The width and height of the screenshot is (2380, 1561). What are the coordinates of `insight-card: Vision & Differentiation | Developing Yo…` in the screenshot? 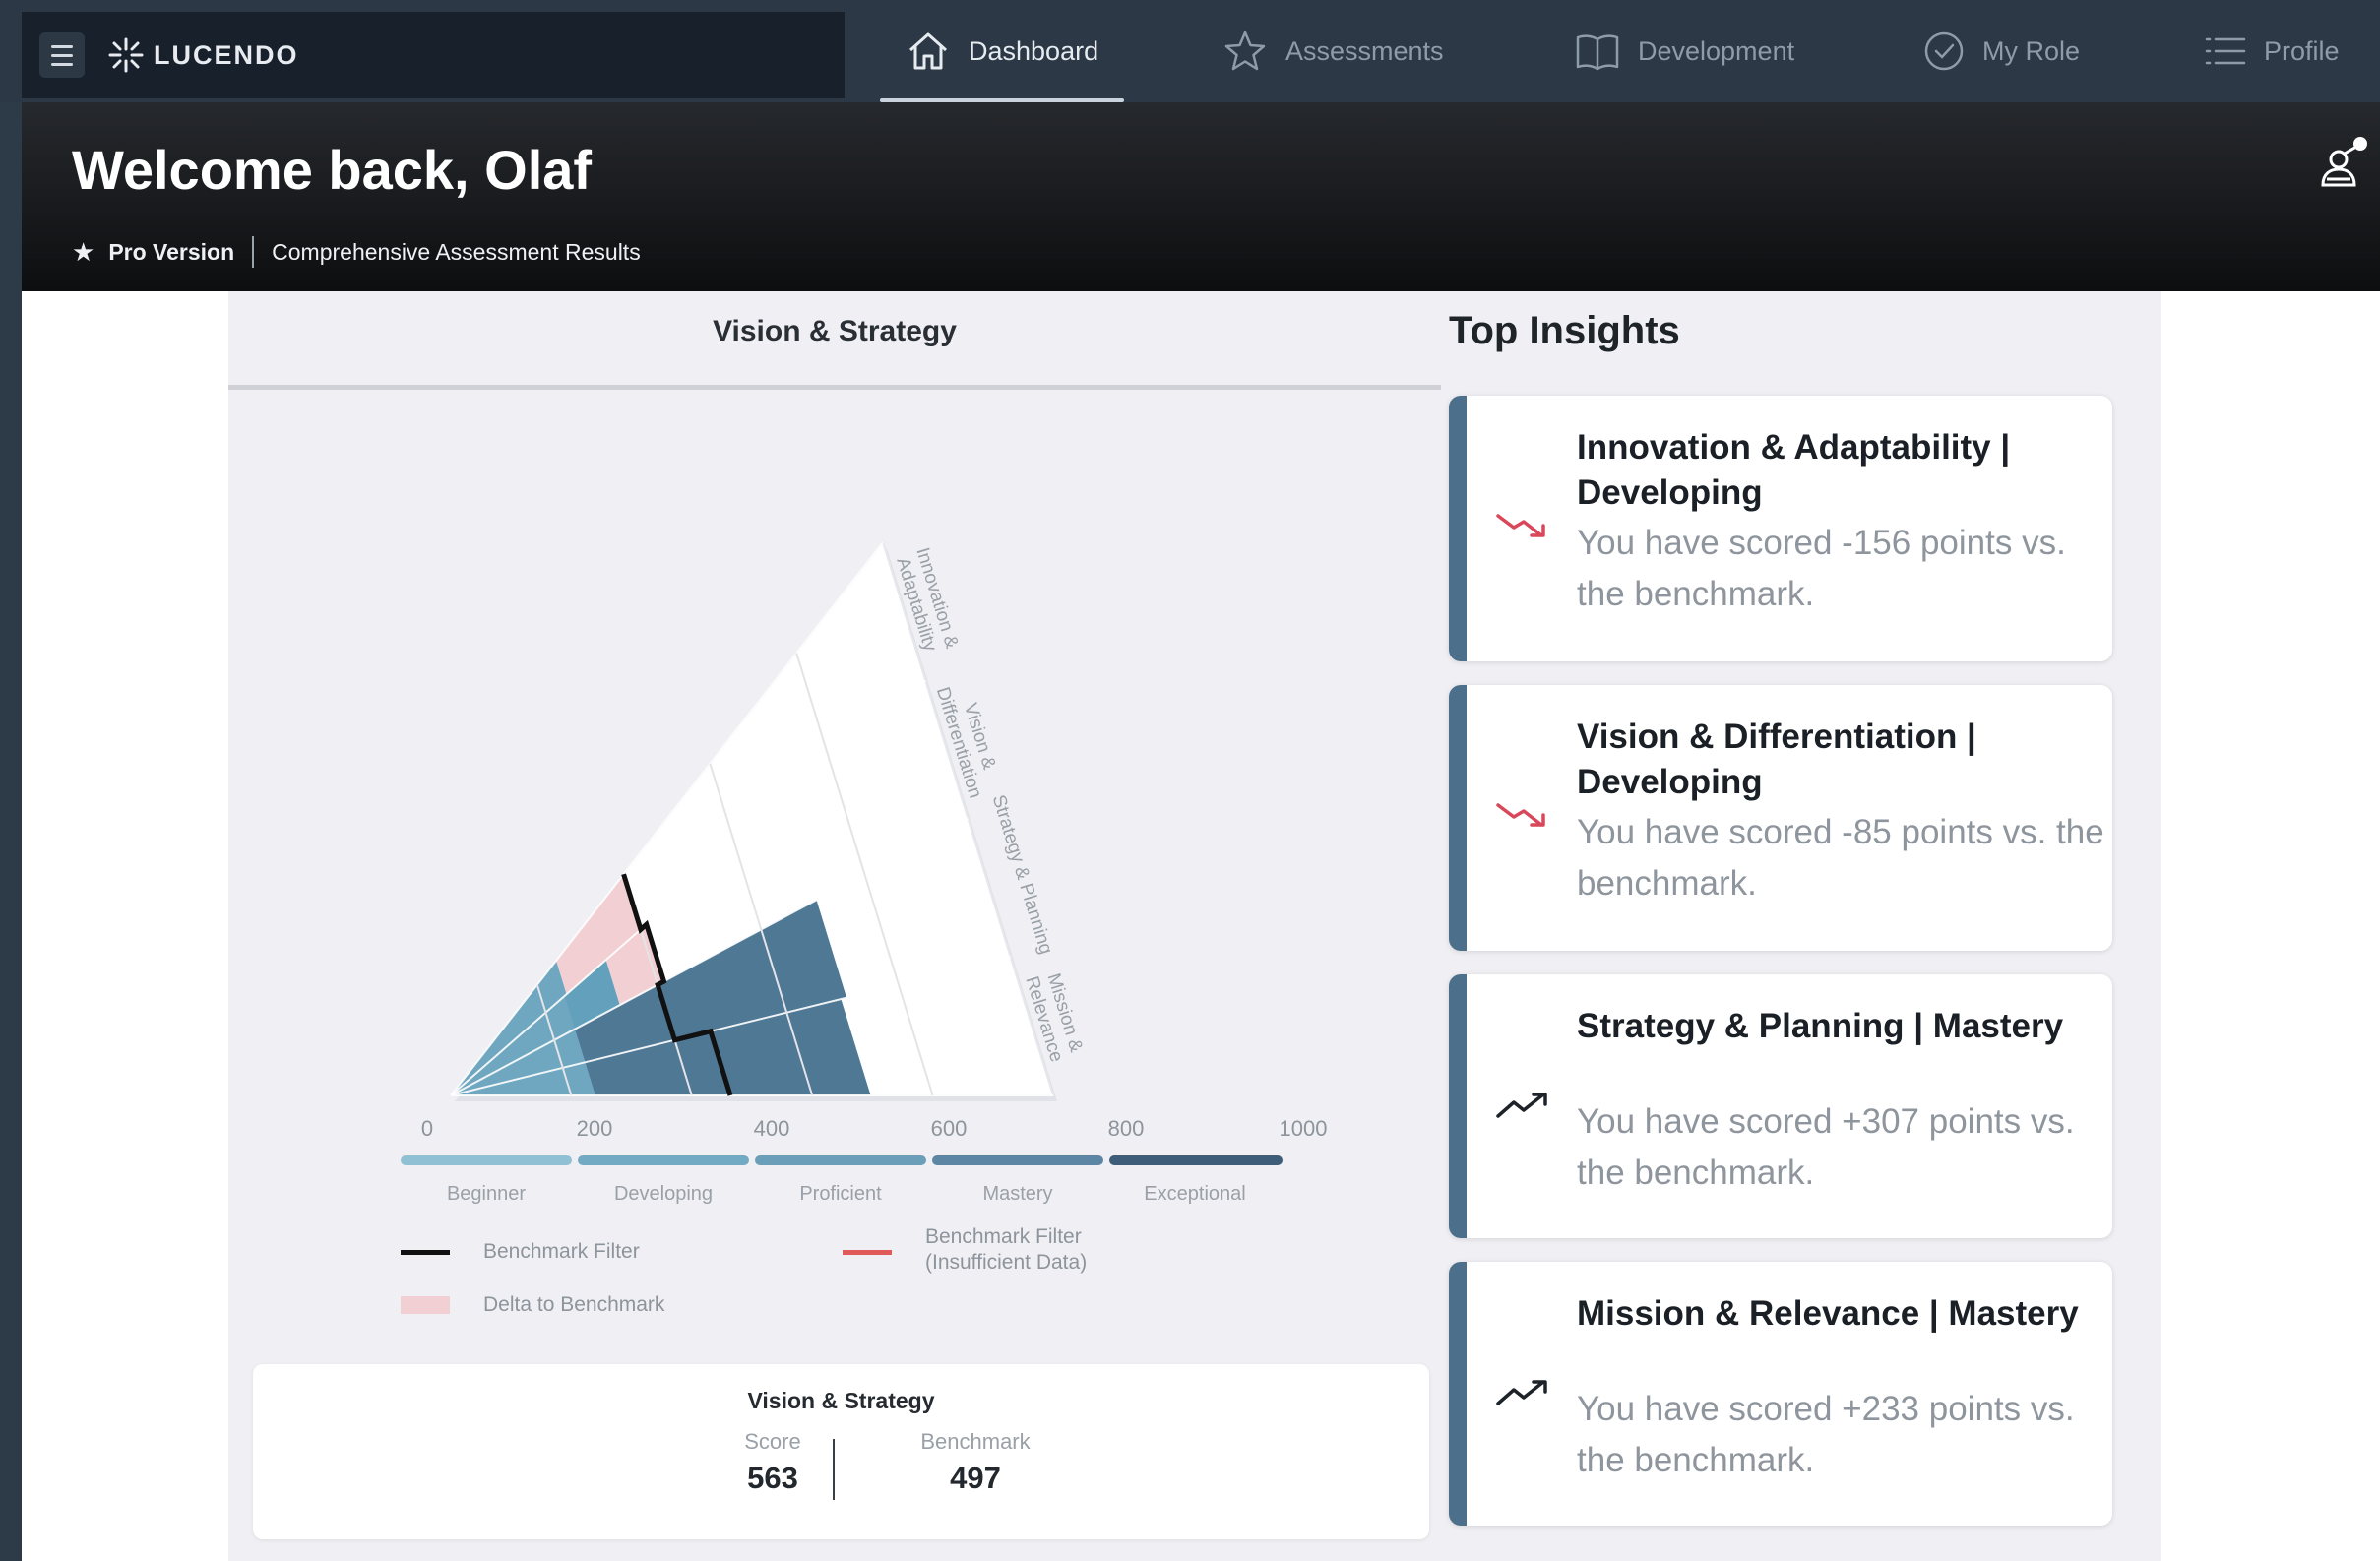 It's located at (1780, 818).